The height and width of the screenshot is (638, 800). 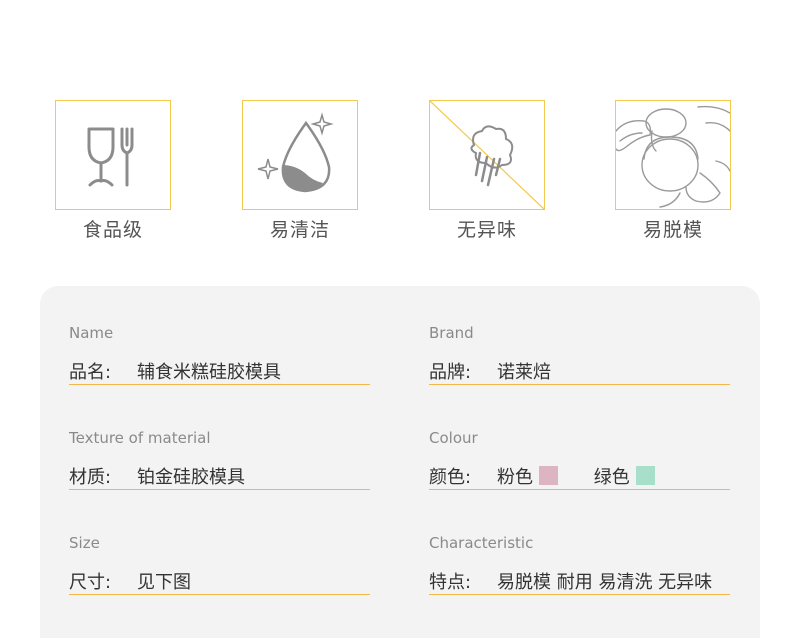 What do you see at coordinates (524, 372) in the screenshot?
I see `spec-brand-value: 诺莱焙` at bounding box center [524, 372].